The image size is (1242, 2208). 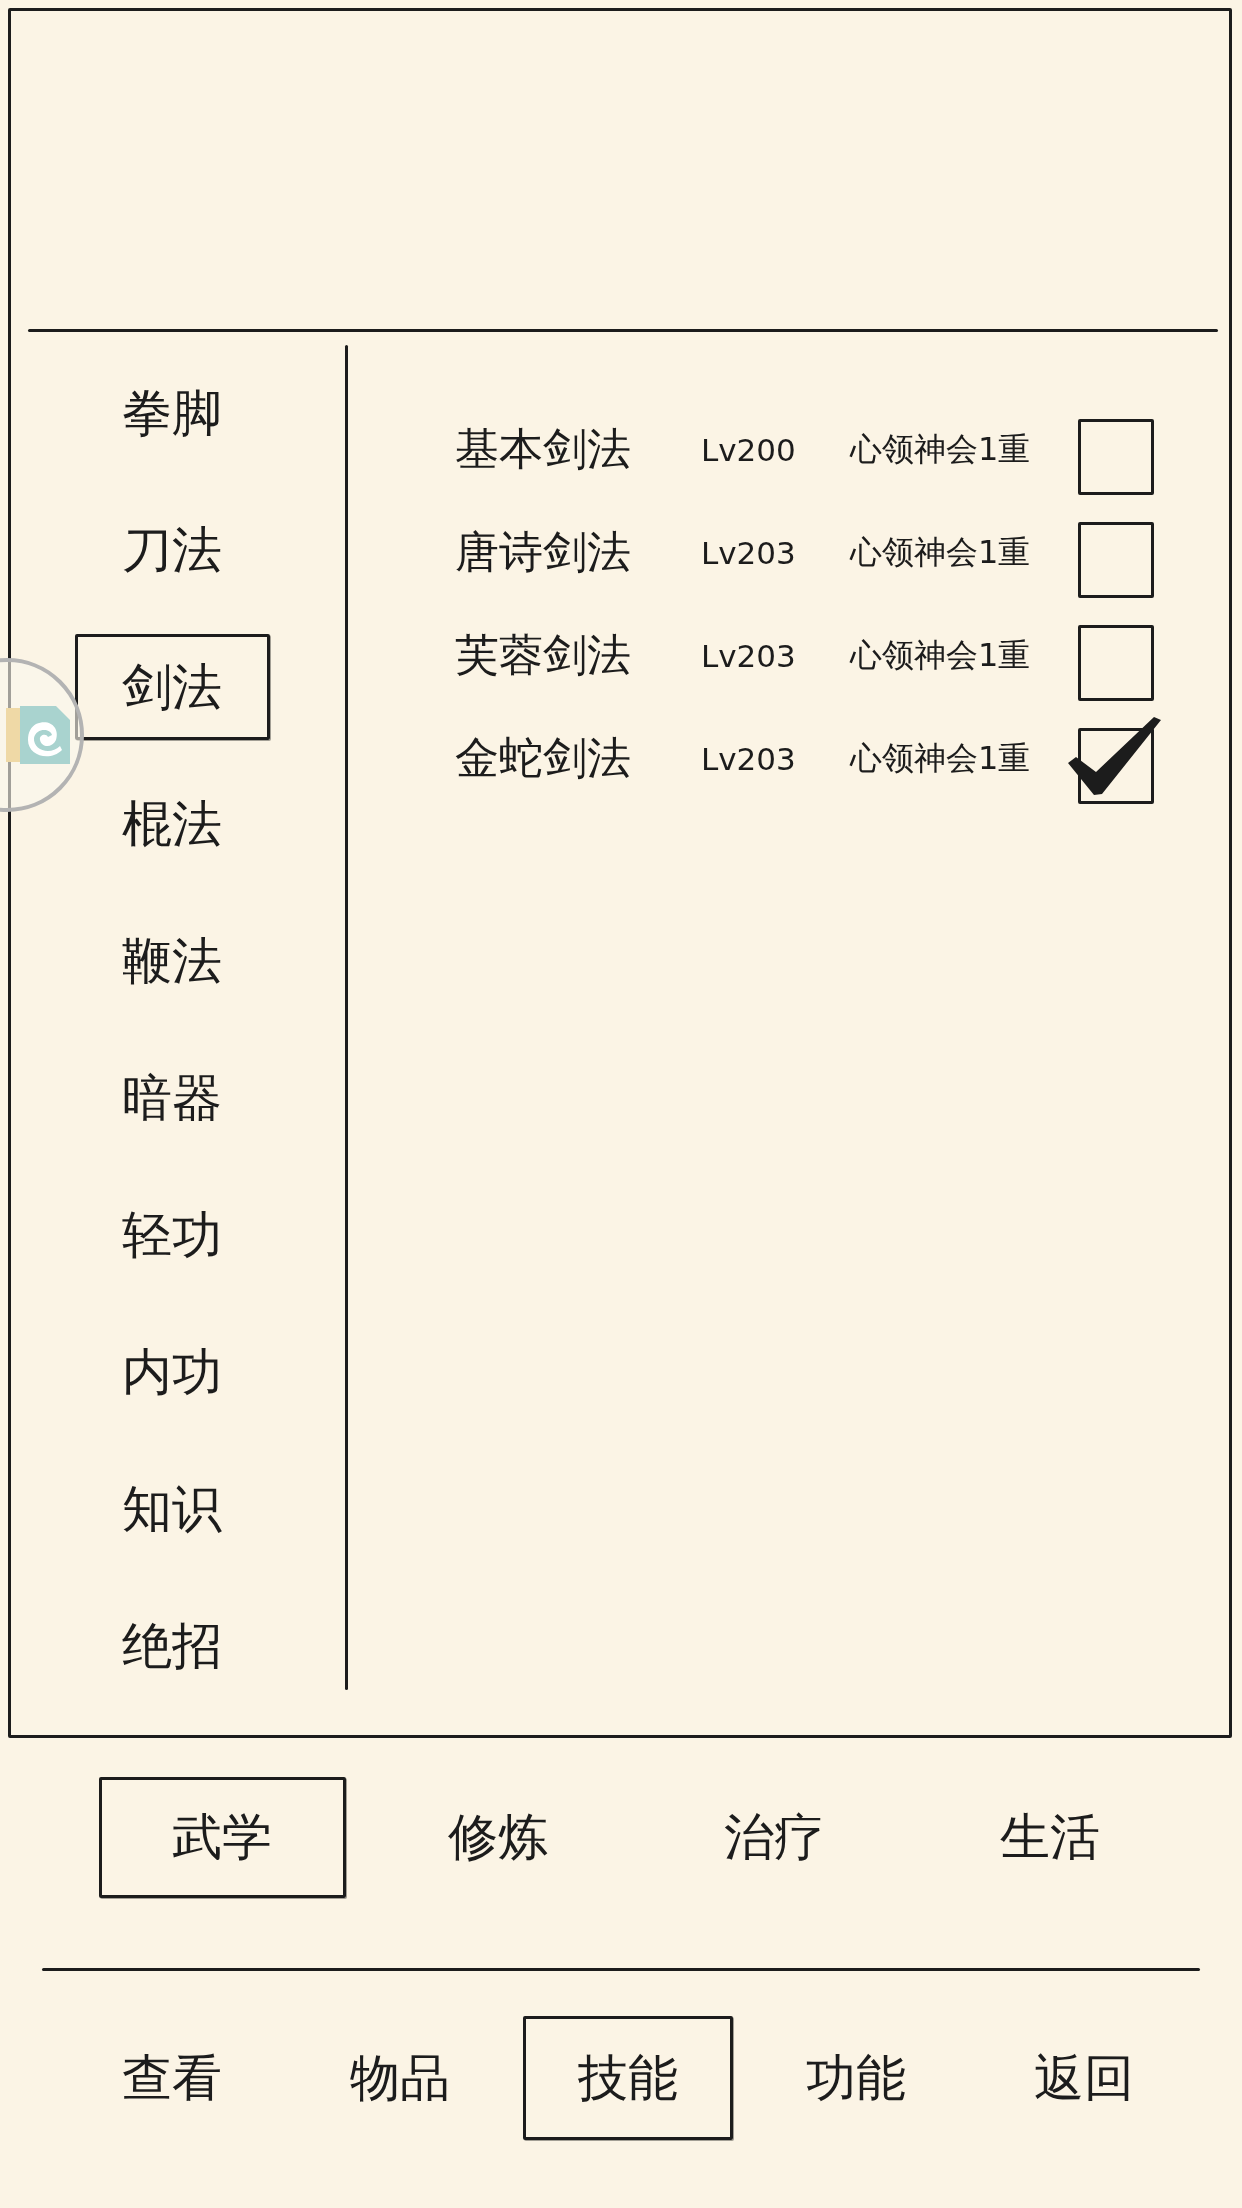 What do you see at coordinates (543, 449) in the screenshot?
I see `skill-name: 基本剑法` at bounding box center [543, 449].